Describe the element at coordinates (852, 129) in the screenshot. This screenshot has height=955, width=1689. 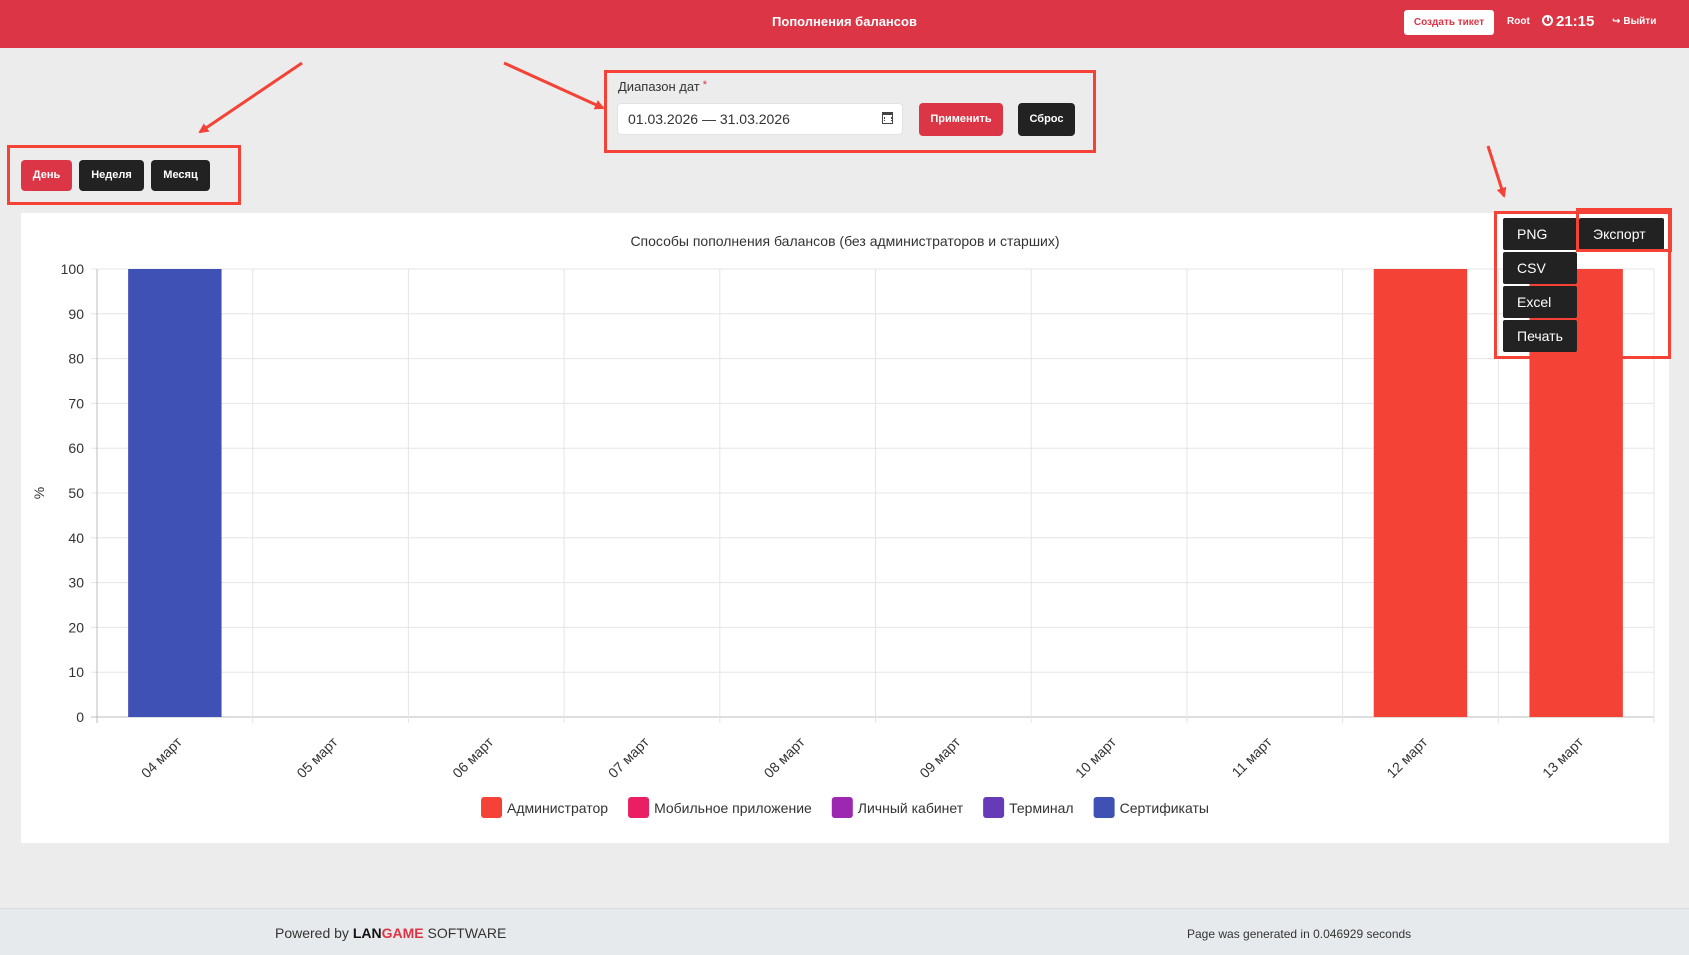
I see `annotation-arrows` at that location.